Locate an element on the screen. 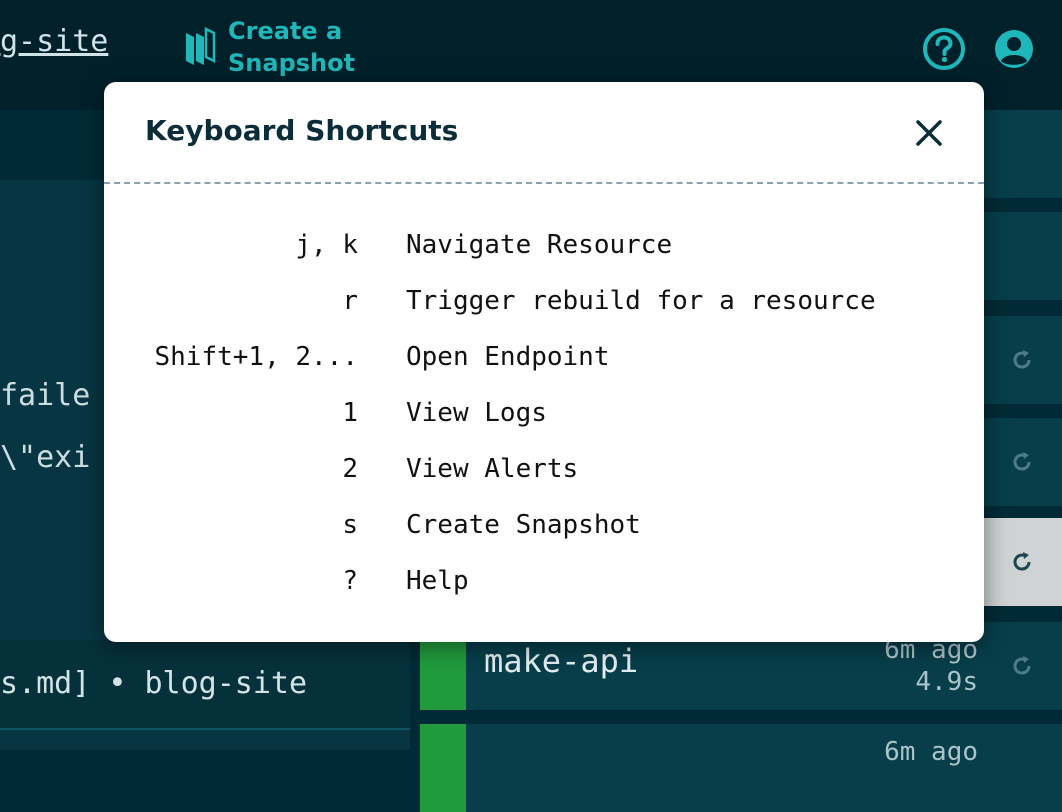  modal-title: Keyboard Shortcuts is located at coordinates (302, 130).